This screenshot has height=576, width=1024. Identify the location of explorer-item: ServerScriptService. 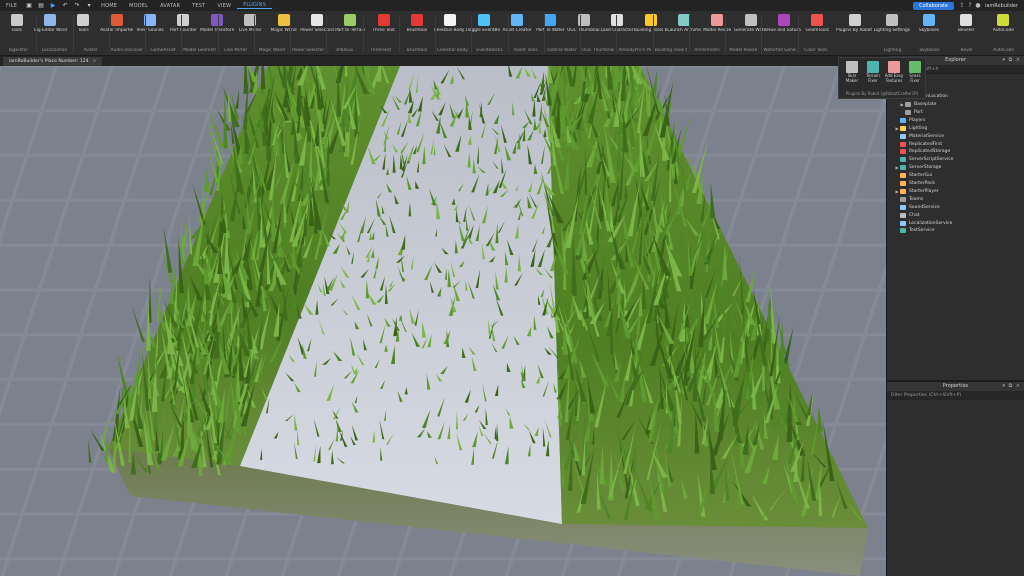
(923, 160).